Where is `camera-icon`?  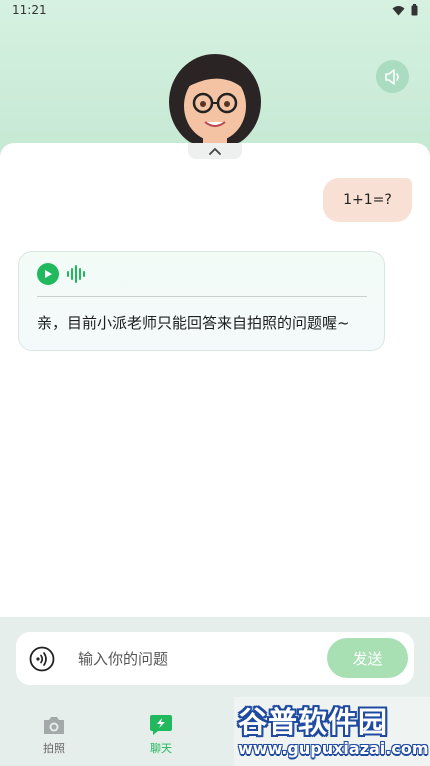
camera-icon is located at coordinates (54, 725).